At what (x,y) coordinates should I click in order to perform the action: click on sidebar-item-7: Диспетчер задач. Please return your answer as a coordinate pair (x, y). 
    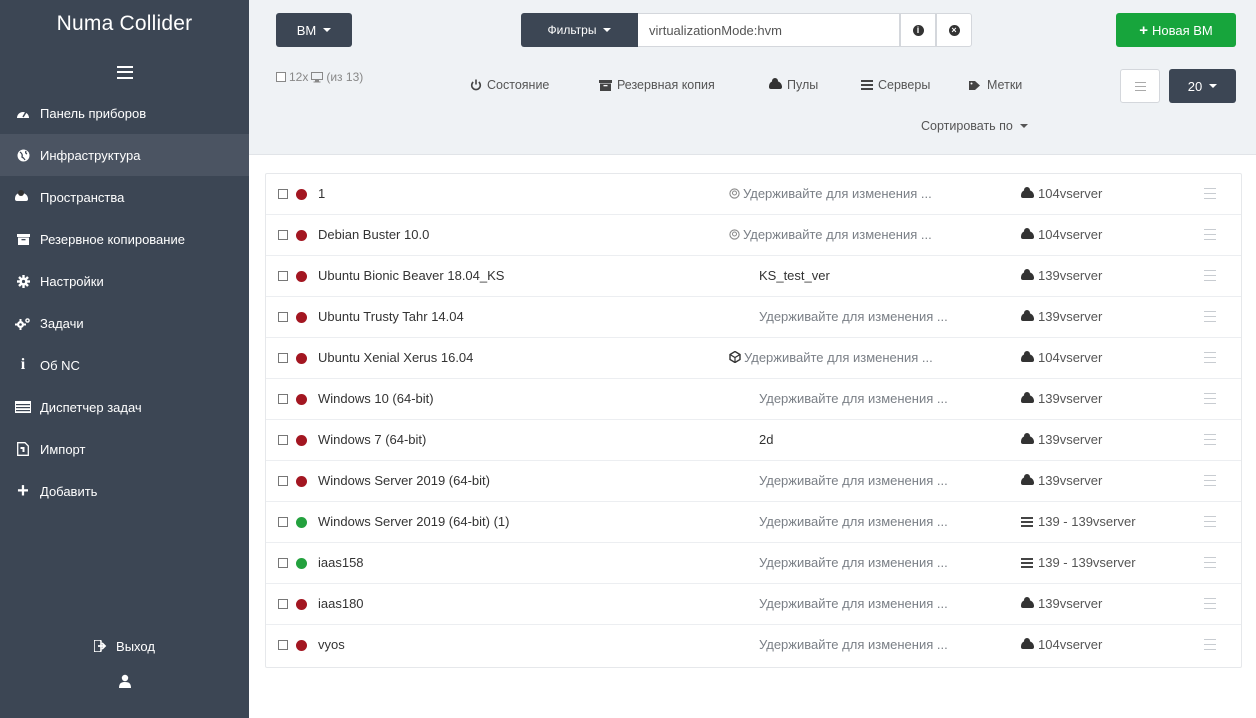
    Looking at the image, I should click on (124, 407).